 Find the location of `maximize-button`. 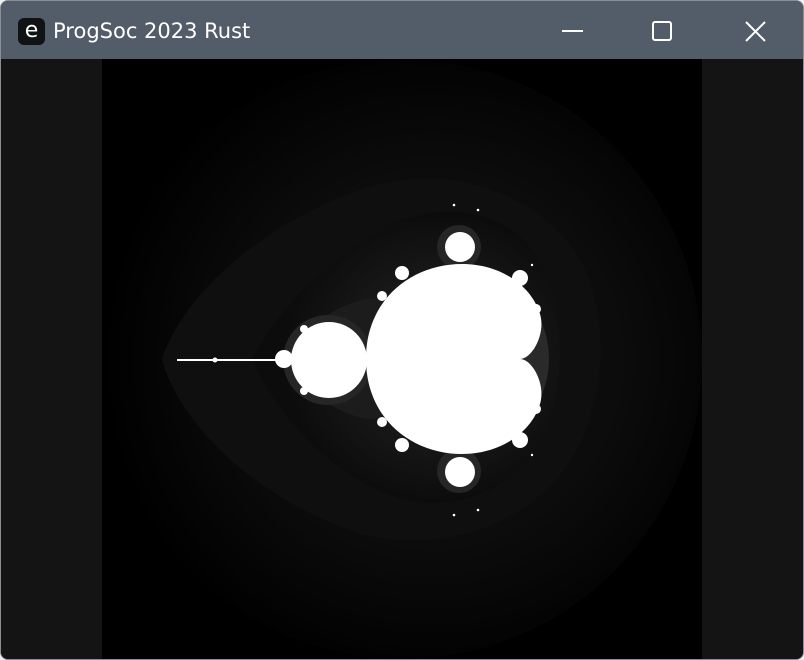

maximize-button is located at coordinates (662, 30).